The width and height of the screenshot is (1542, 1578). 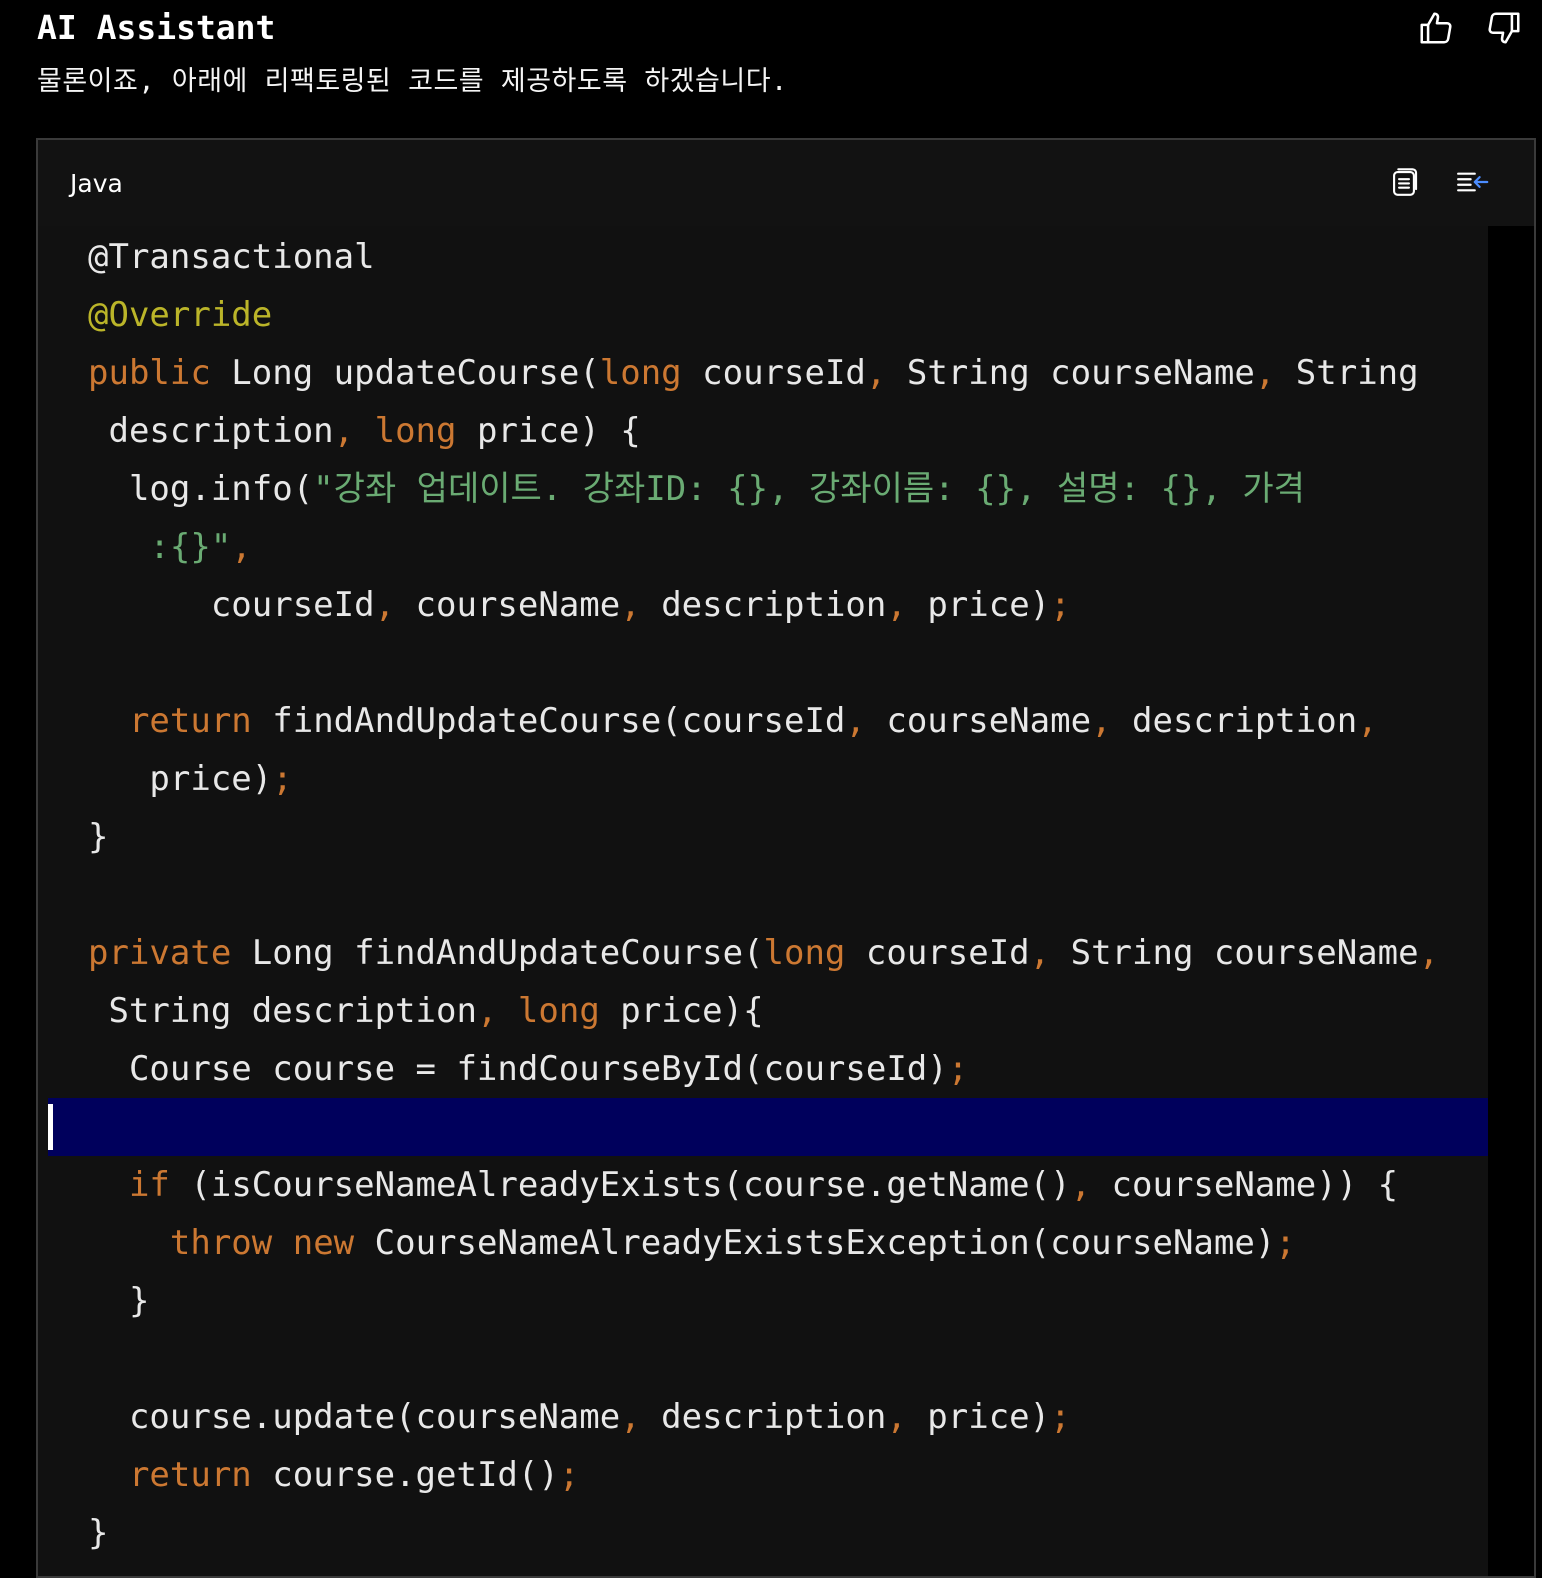 What do you see at coordinates (497, 953) in the screenshot?
I see `code-token: Long findAndUpdateCourse(` at bounding box center [497, 953].